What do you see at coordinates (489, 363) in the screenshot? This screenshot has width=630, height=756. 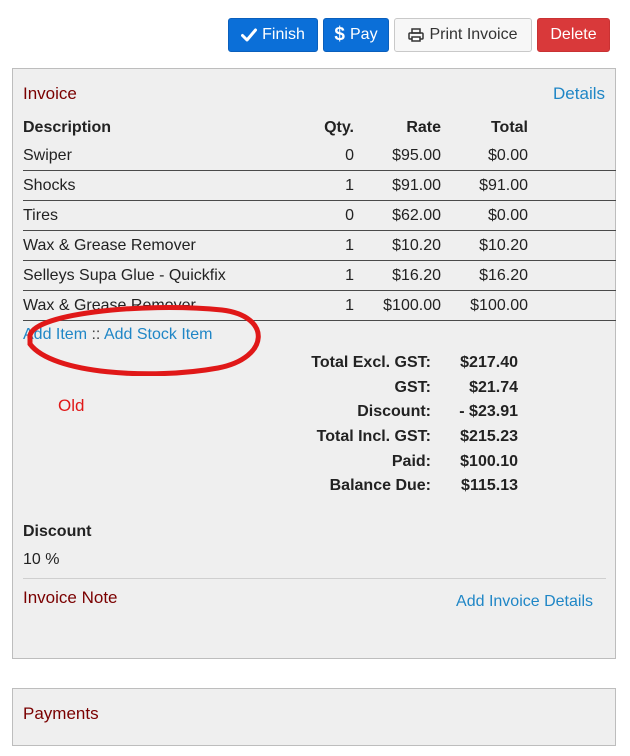 I see `totals-value: $217.40` at bounding box center [489, 363].